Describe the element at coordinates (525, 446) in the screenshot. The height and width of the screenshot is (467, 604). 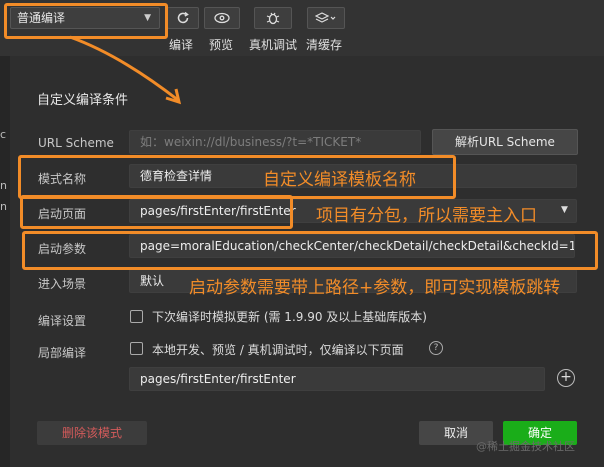
I see `watermark: @稀土掘金技术社区` at that location.